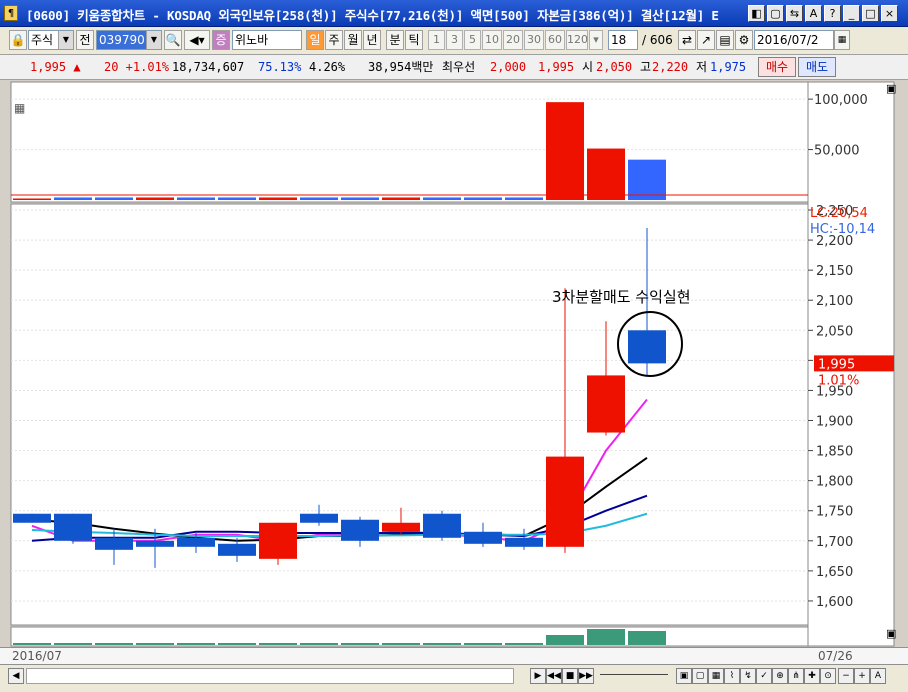 The image size is (908, 692). I want to click on current-price: 1,995 ▲, so click(55, 67).